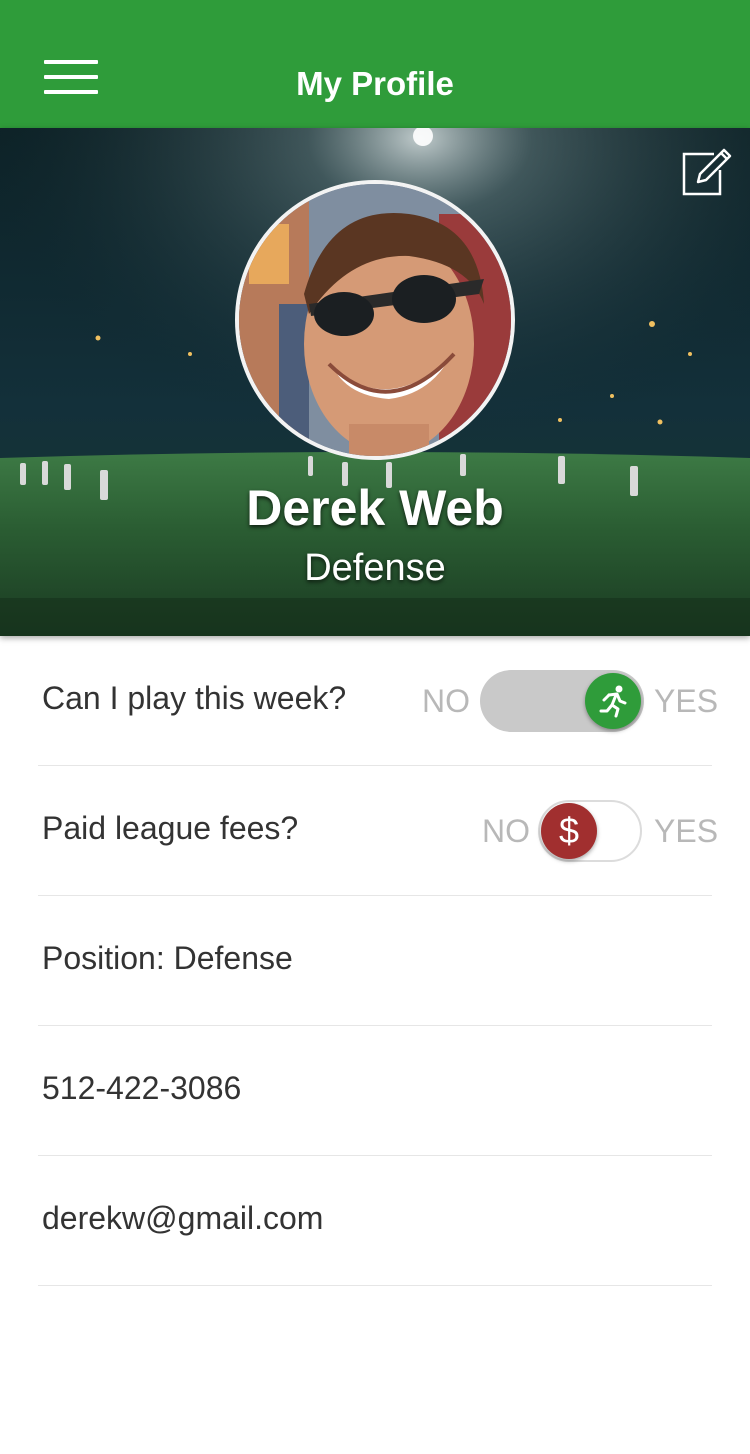  What do you see at coordinates (141, 1088) in the screenshot?
I see `phone-number: 512-422-3086` at bounding box center [141, 1088].